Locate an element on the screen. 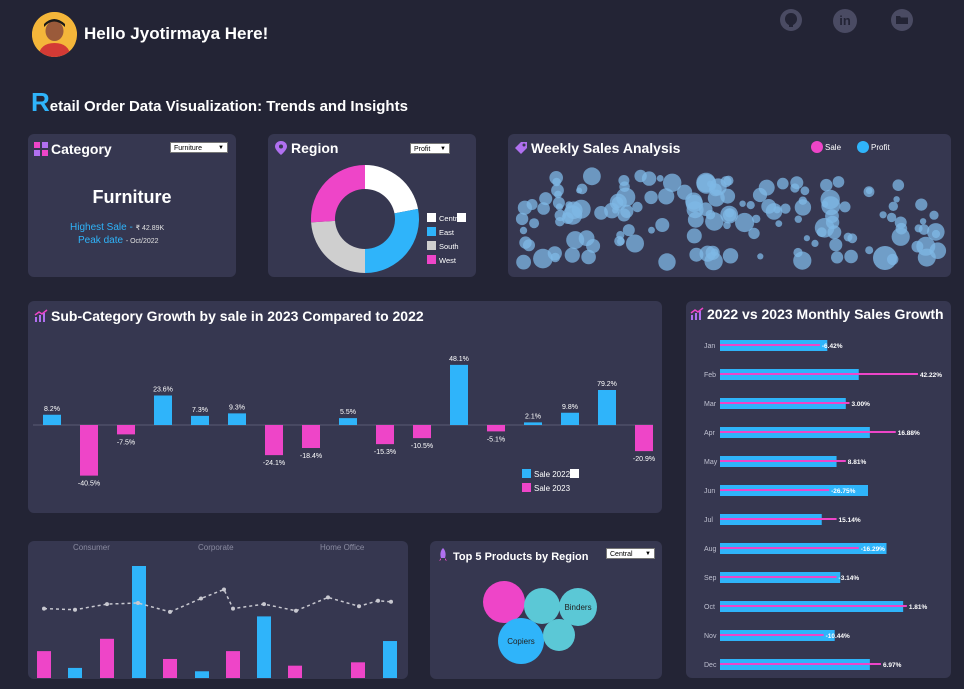  greeting: Hello Jyotirmaya Here! is located at coordinates (176, 33).